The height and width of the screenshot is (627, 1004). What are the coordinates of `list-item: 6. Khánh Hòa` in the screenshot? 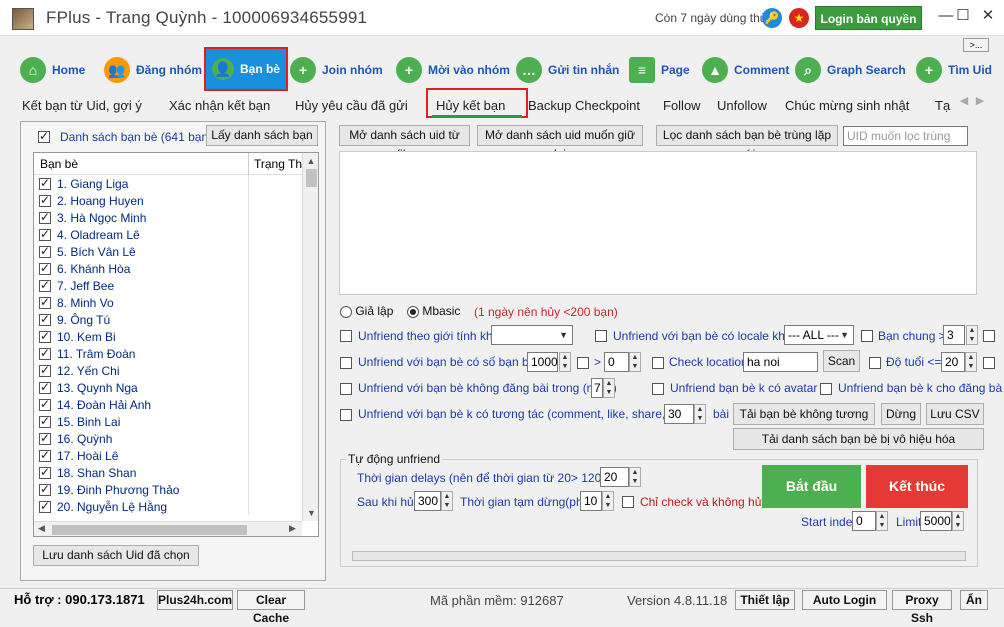 It's located at (176, 268).